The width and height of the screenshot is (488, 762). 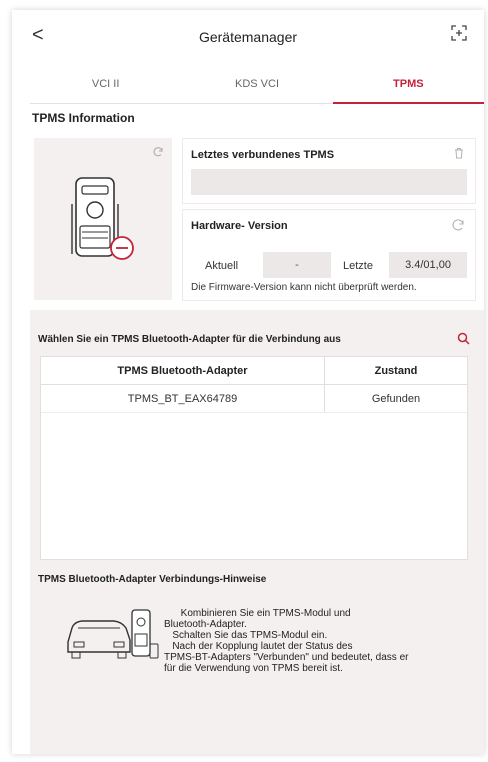 I want to click on search-icon, so click(x=463, y=338).